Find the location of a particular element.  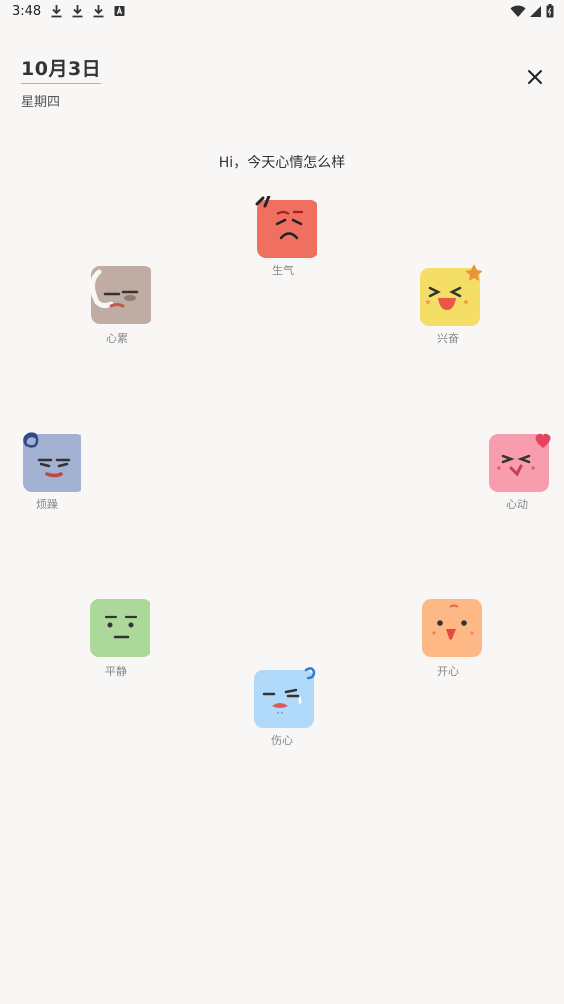

angry-face-icon is located at coordinates (286, 227).